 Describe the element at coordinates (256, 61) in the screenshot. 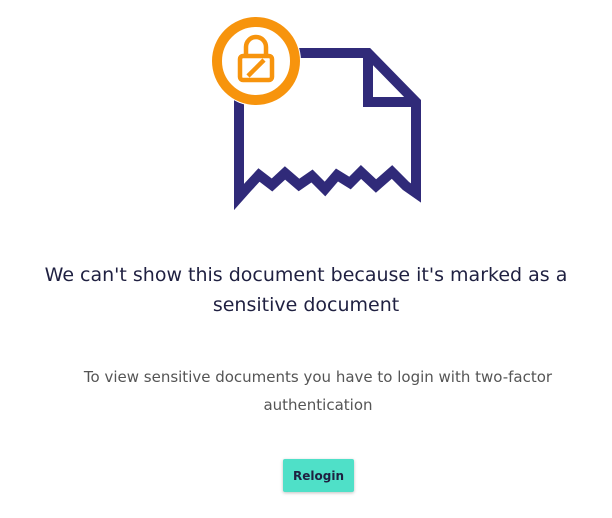

I see `lock-disabled-icon` at that location.